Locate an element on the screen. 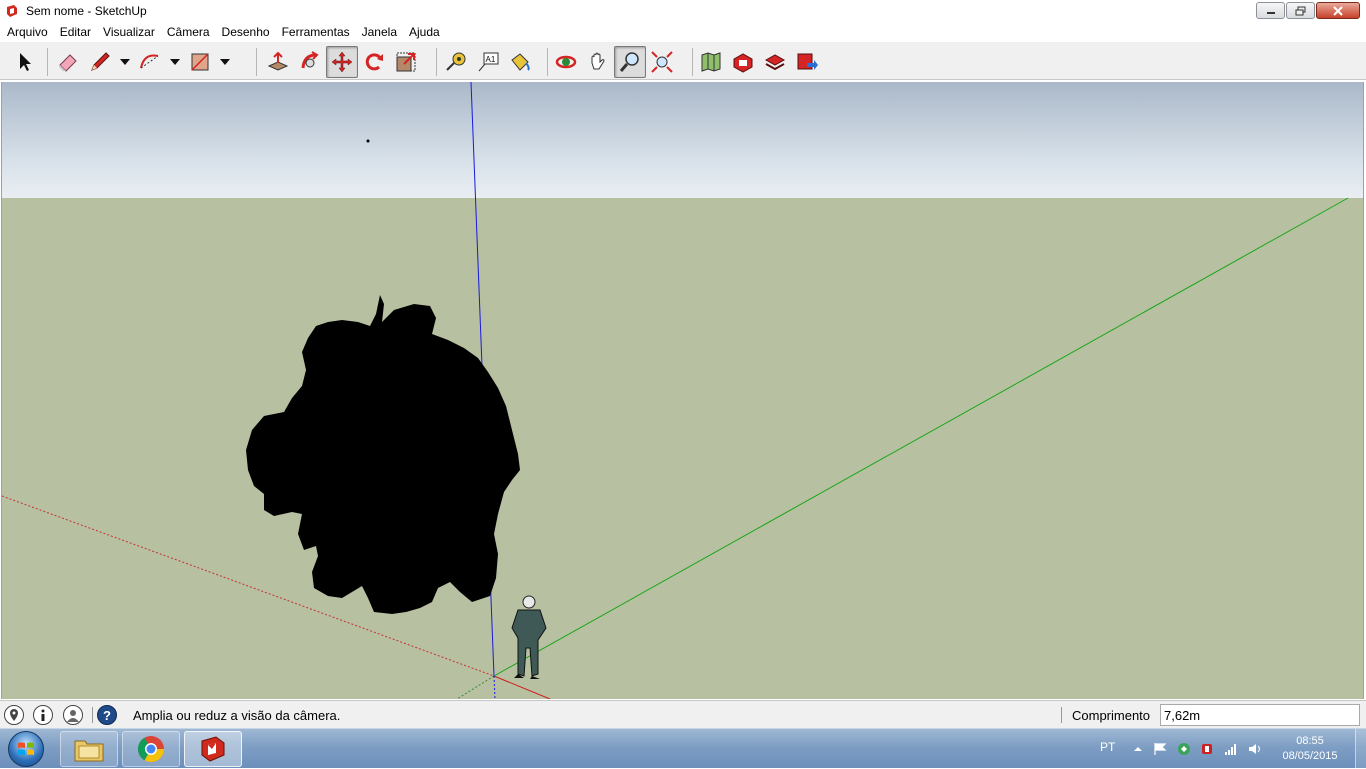 This screenshot has height=769, width=1366. paint-bucket-tool-button is located at coordinates (520, 62).